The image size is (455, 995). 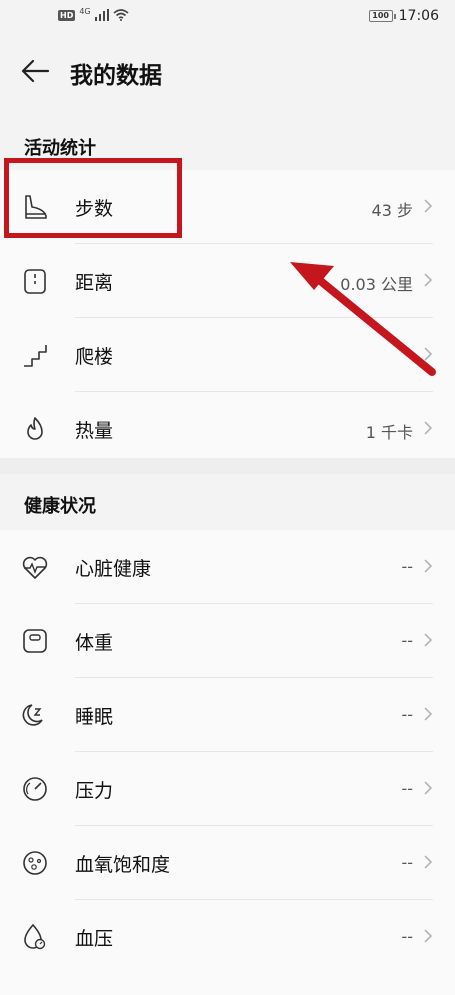 I want to click on signal-icon, so click(x=101, y=15).